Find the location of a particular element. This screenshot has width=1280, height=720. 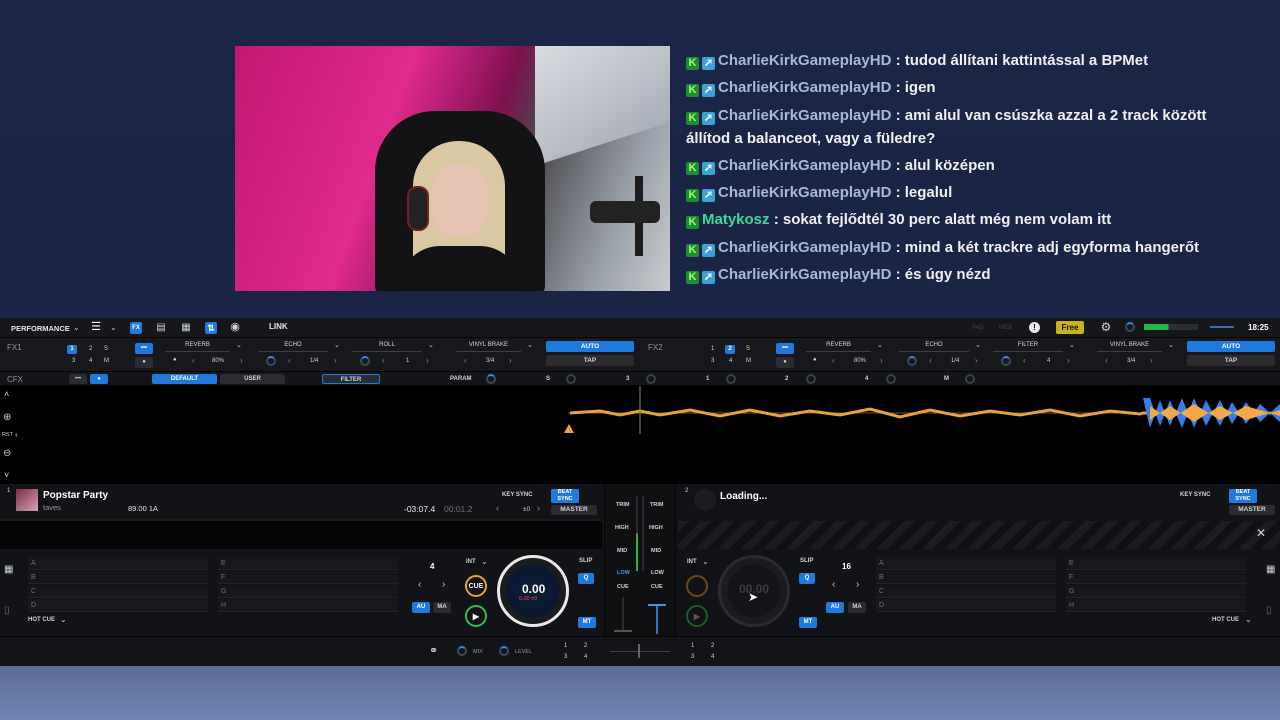

fx1-beat-button: ● is located at coordinates (144, 362).